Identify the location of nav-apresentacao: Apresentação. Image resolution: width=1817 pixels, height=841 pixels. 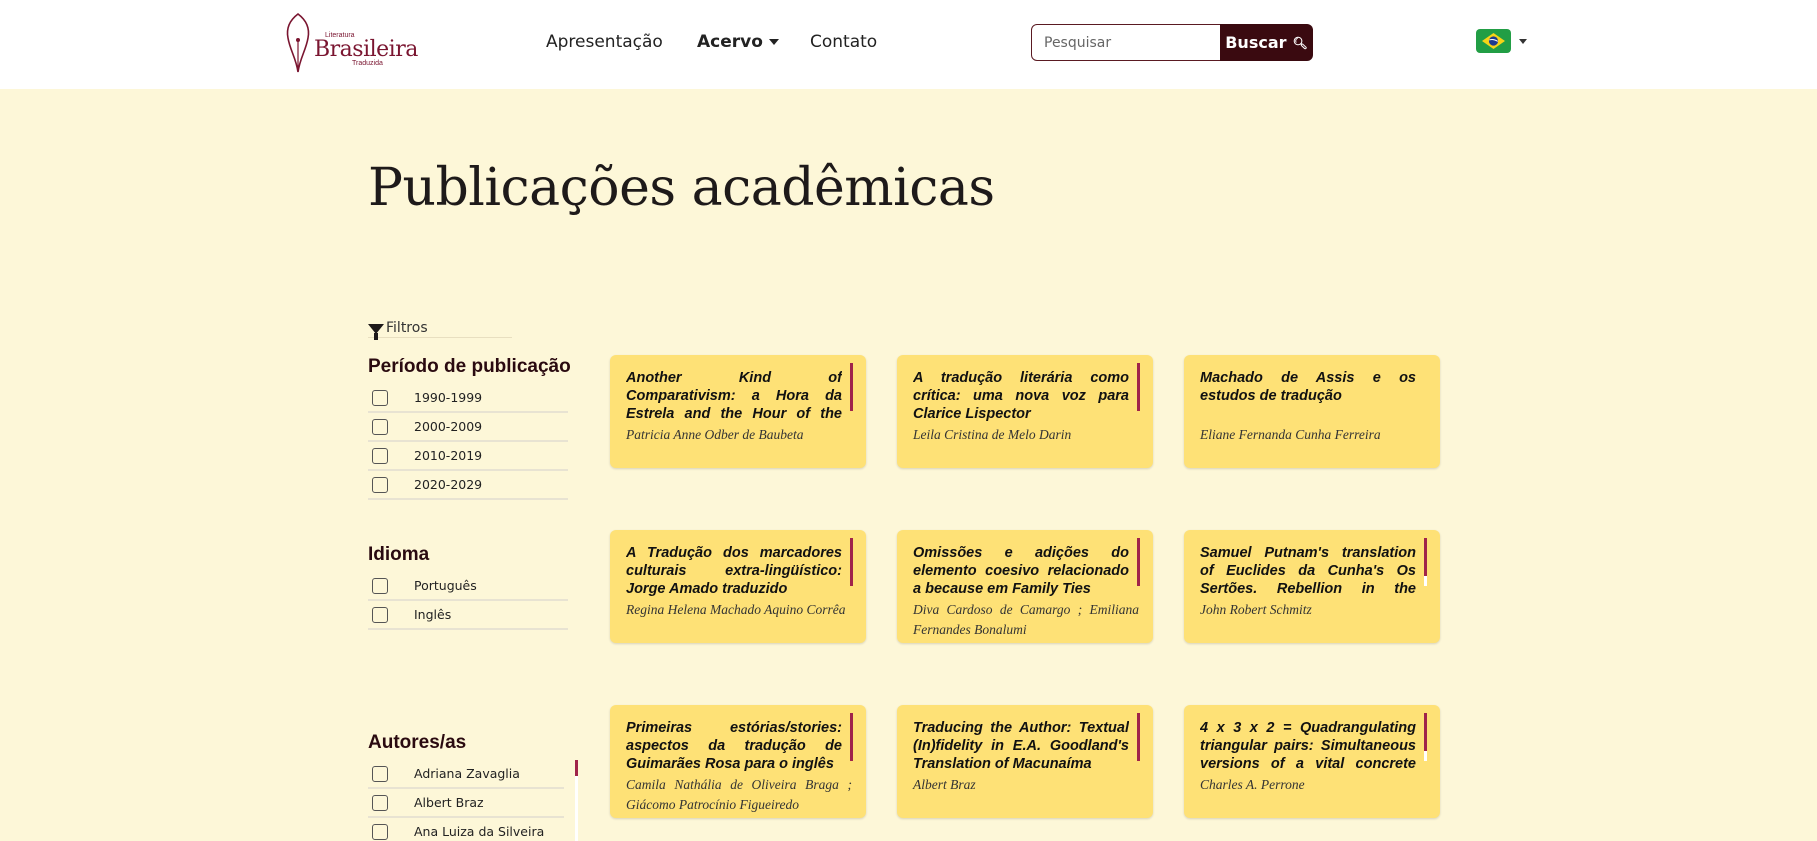
(604, 42).